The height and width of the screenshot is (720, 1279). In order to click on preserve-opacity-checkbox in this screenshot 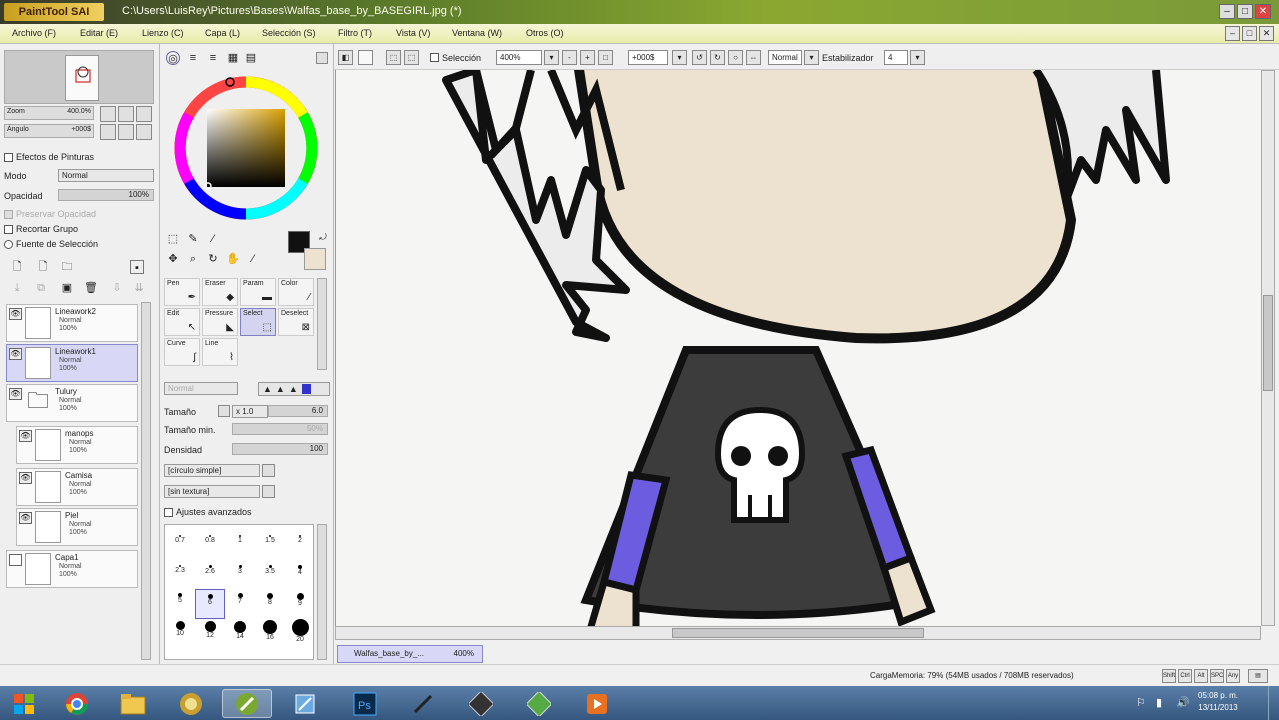, I will do `click(8, 214)`.